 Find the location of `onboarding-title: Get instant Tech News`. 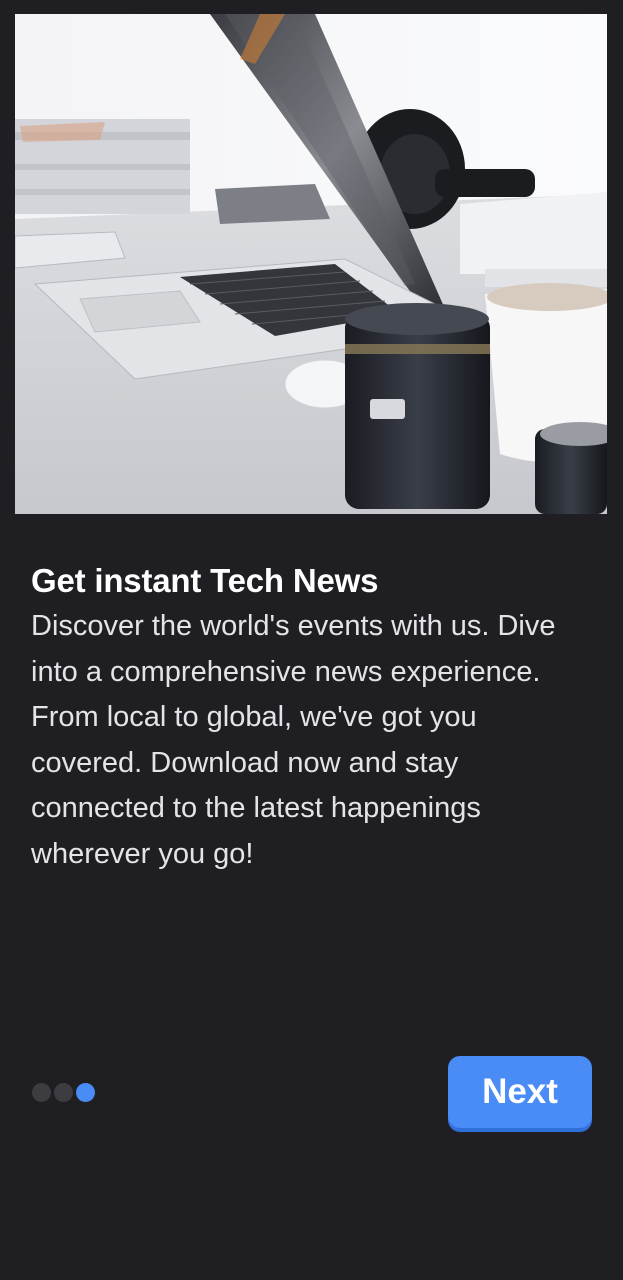

onboarding-title: Get instant Tech News is located at coordinates (205, 580).